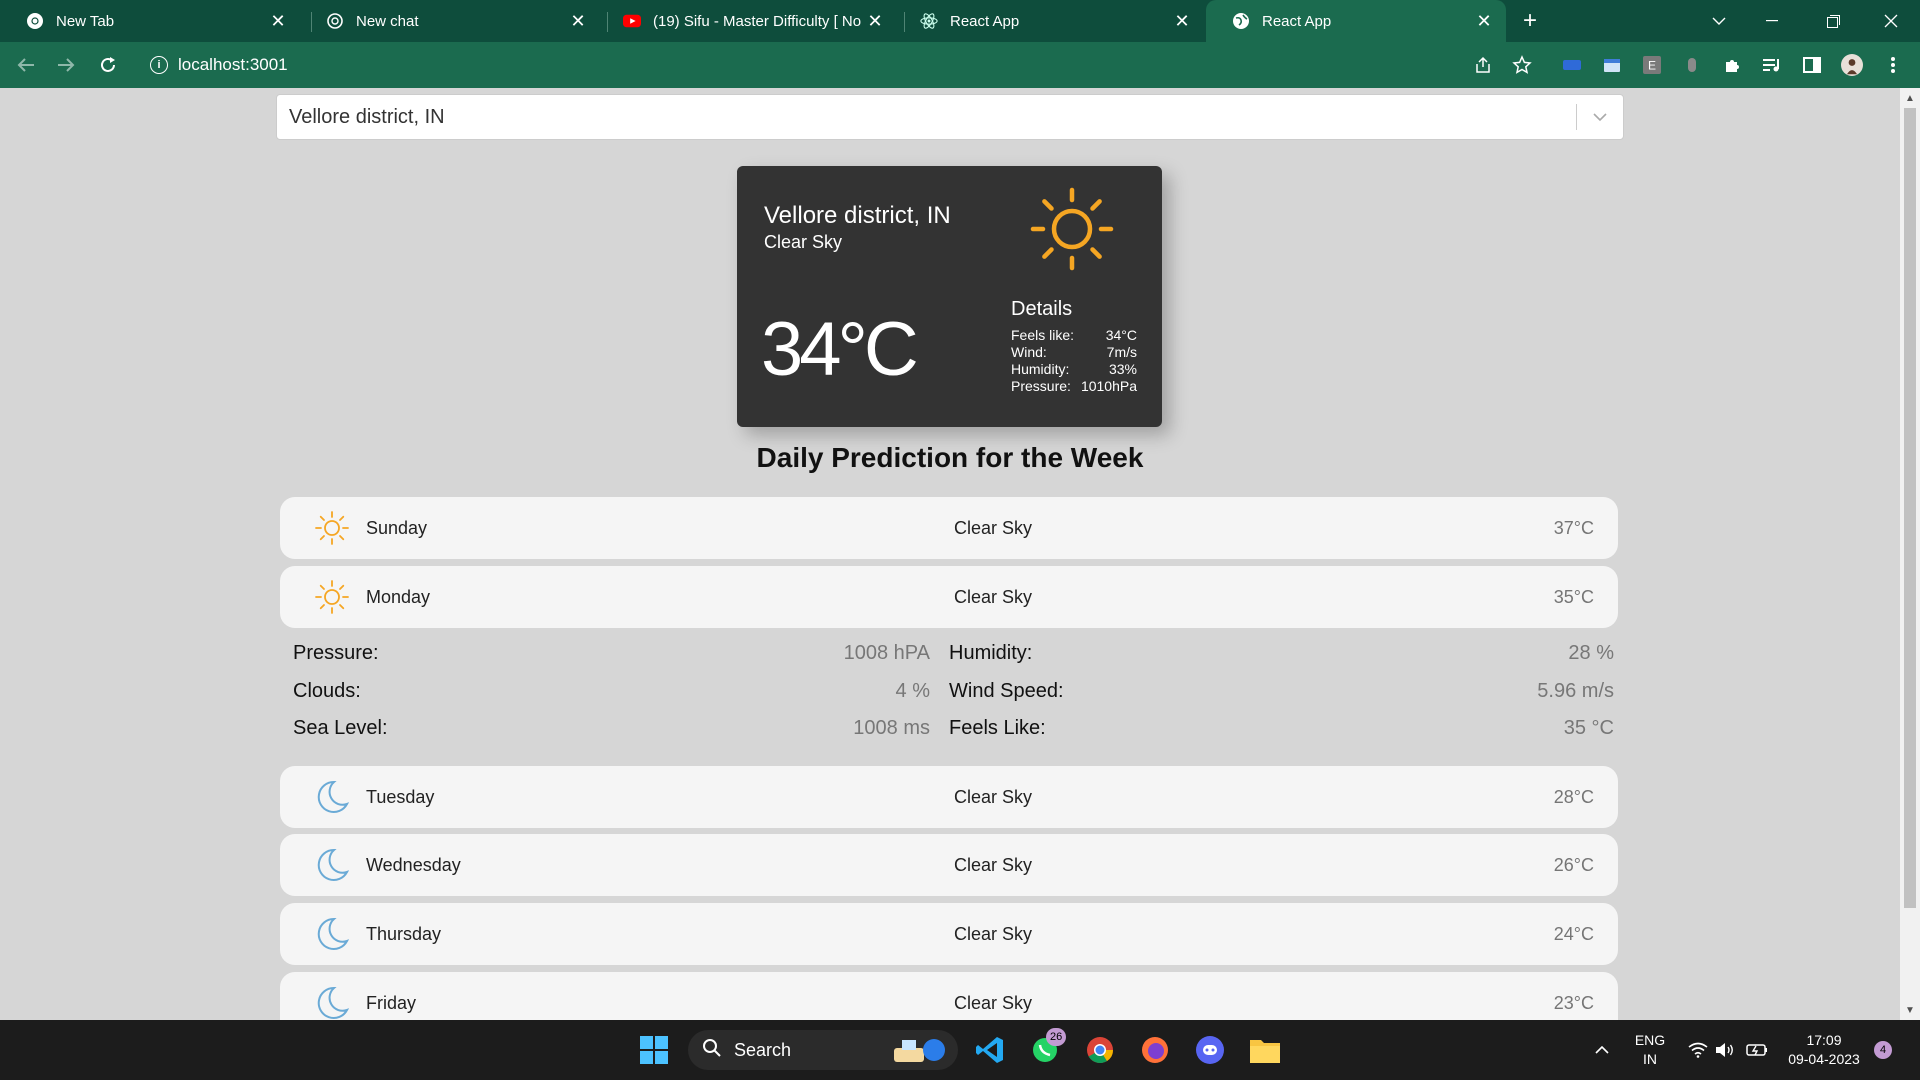 The image size is (1920, 1080). What do you see at coordinates (949, 797) in the screenshot?
I see `forecast-row-tuesday: Tuesday Clear Sky 28°C` at bounding box center [949, 797].